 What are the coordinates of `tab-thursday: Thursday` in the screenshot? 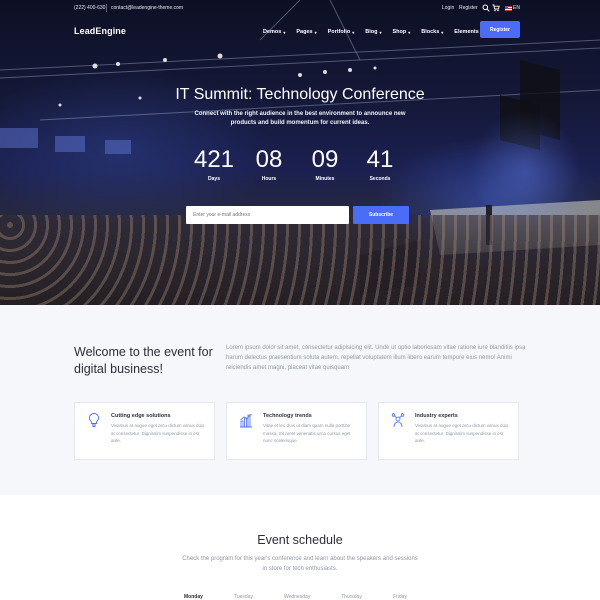 It's located at (351, 597).